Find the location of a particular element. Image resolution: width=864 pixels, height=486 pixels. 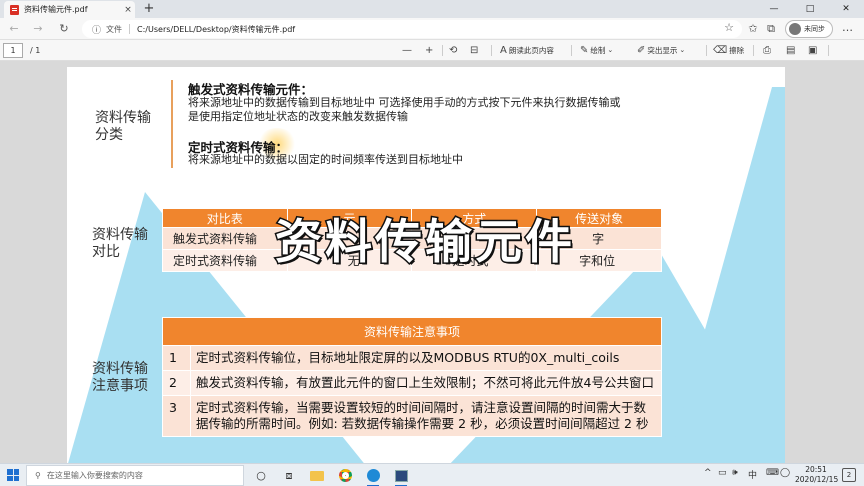

read-aloud-button: A 朗读此页内容 is located at coordinates (527, 50).